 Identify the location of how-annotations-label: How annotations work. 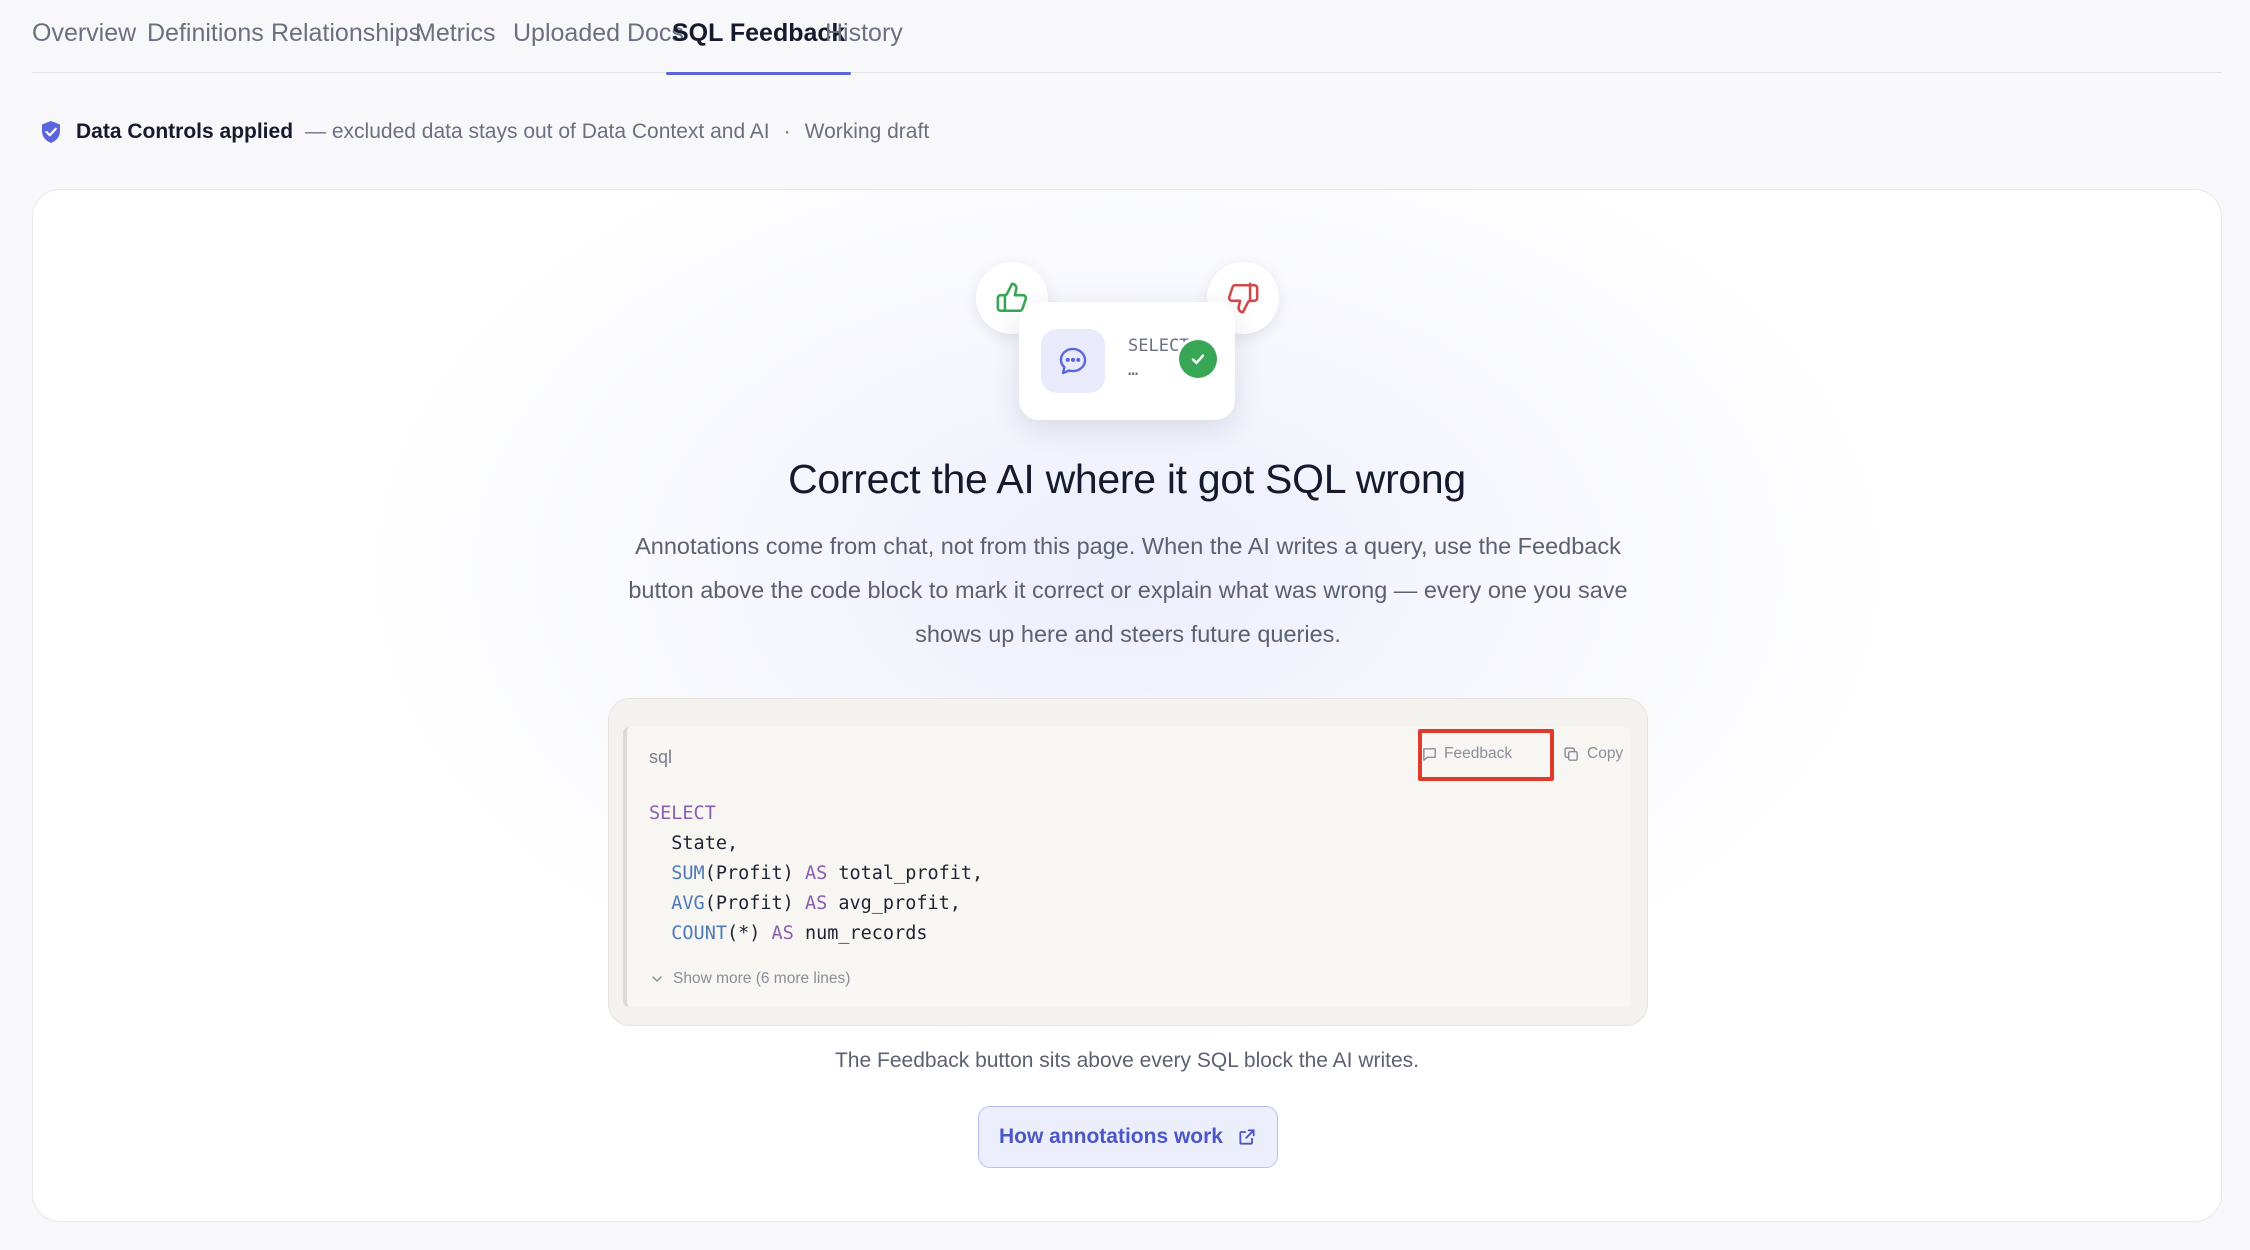
(1110, 1136).